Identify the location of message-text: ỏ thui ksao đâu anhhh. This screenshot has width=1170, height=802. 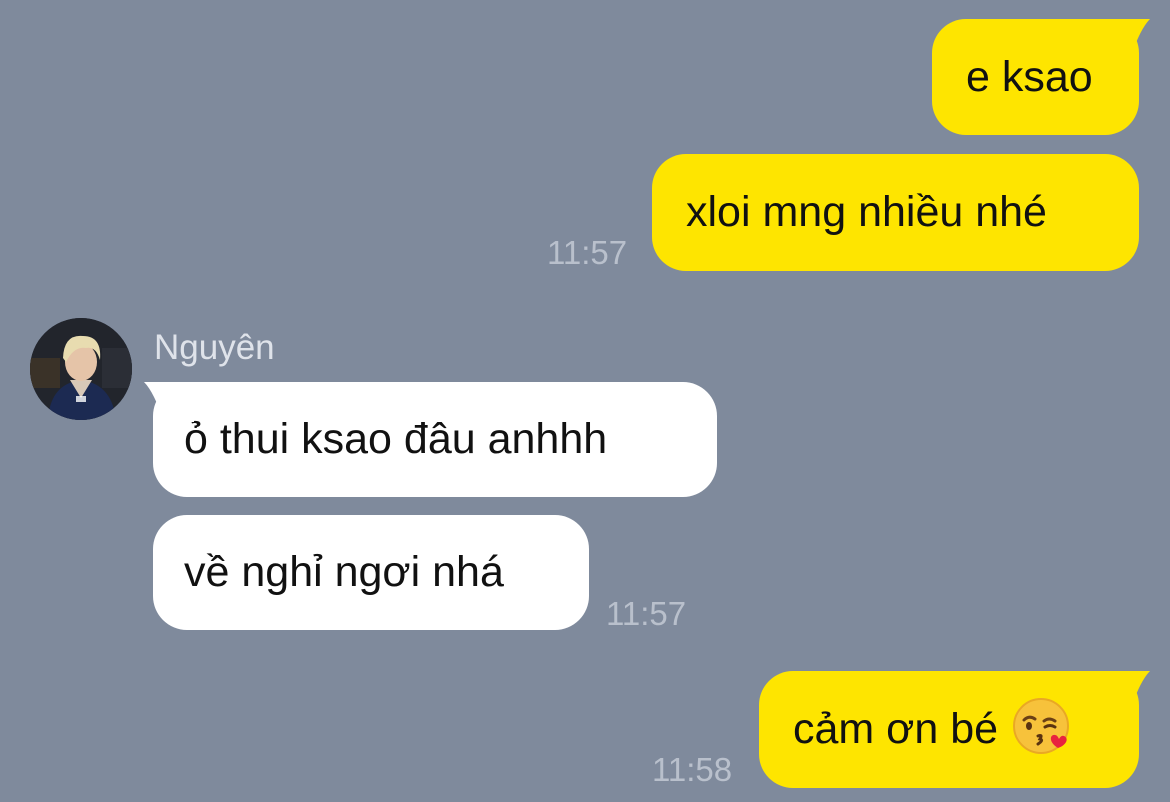
(396, 439).